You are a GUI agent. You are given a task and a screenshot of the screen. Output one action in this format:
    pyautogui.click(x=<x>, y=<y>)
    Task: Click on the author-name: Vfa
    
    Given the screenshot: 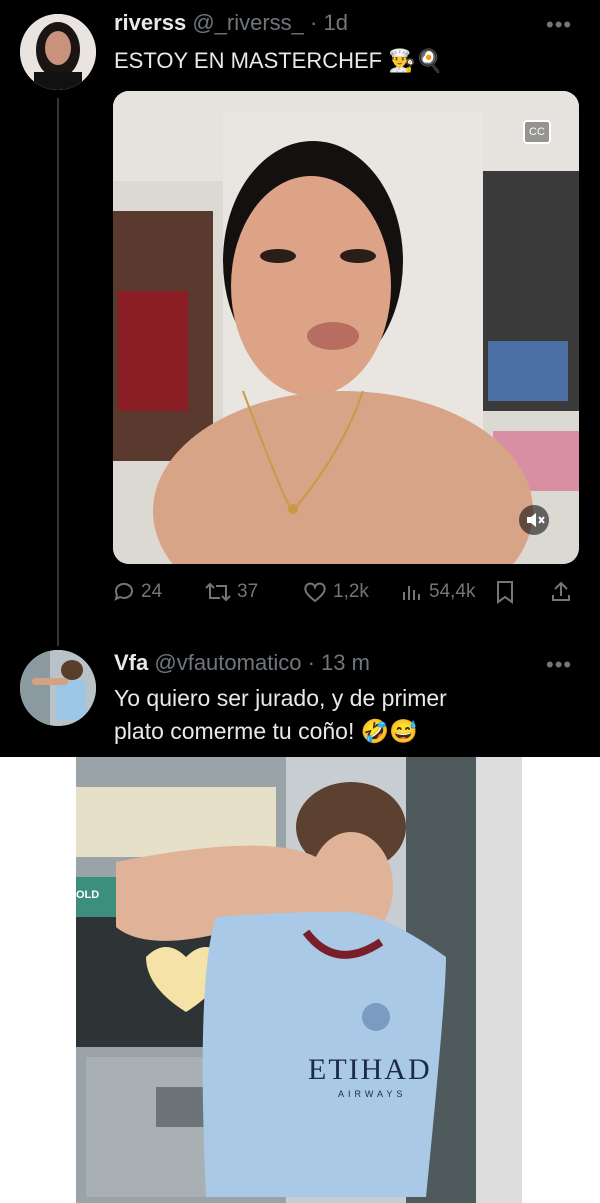 What is the action you would take?
    pyautogui.click(x=131, y=662)
    